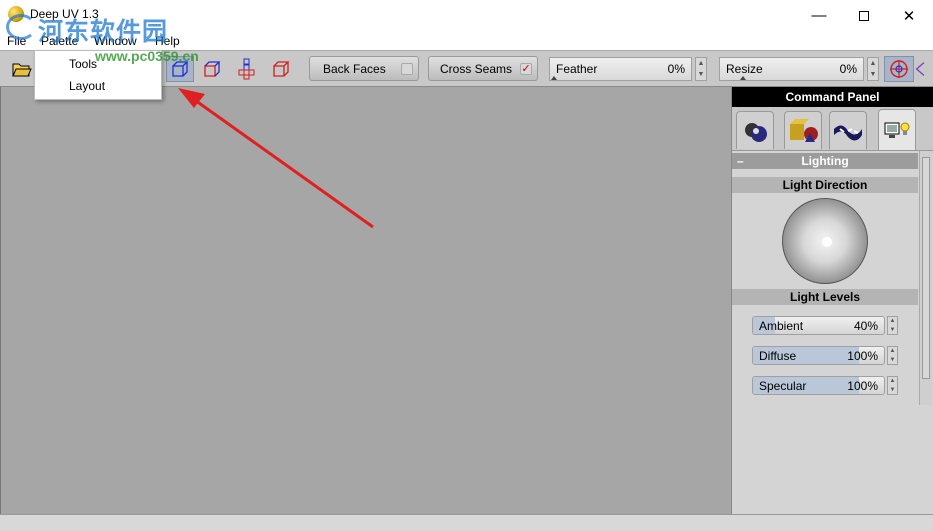  I want to click on watermark-logo-icon, so click(21, 27).